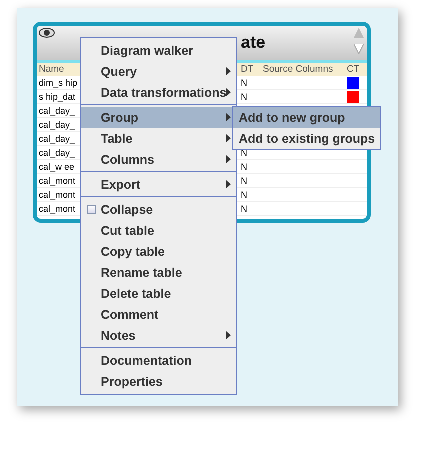 This screenshot has height=454, width=446. What do you see at coordinates (58, 83) in the screenshot?
I see `table-cell: dim_s hip` at bounding box center [58, 83].